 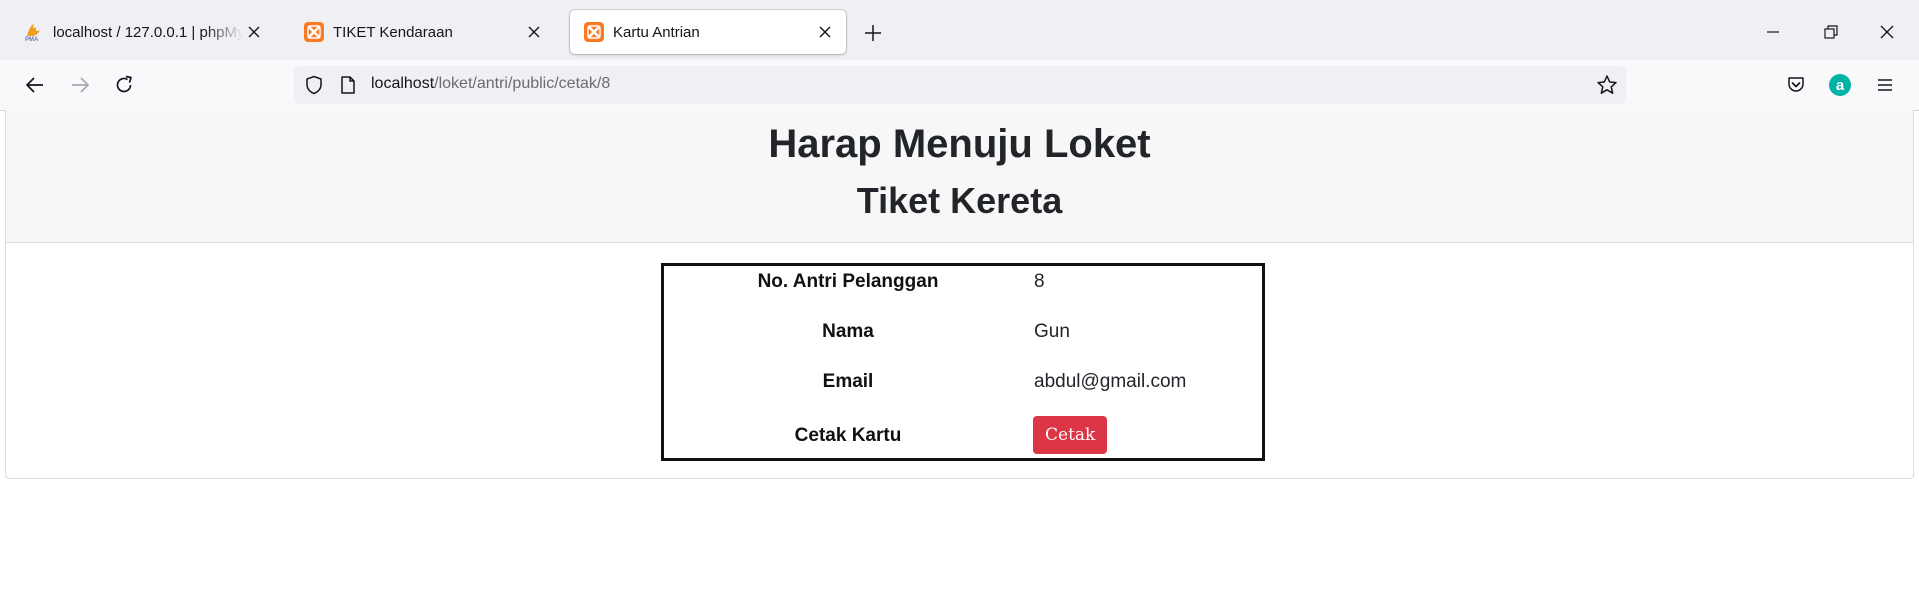 What do you see at coordinates (393, 32) in the screenshot?
I see `tab-label: TIKET Kendaraan` at bounding box center [393, 32].